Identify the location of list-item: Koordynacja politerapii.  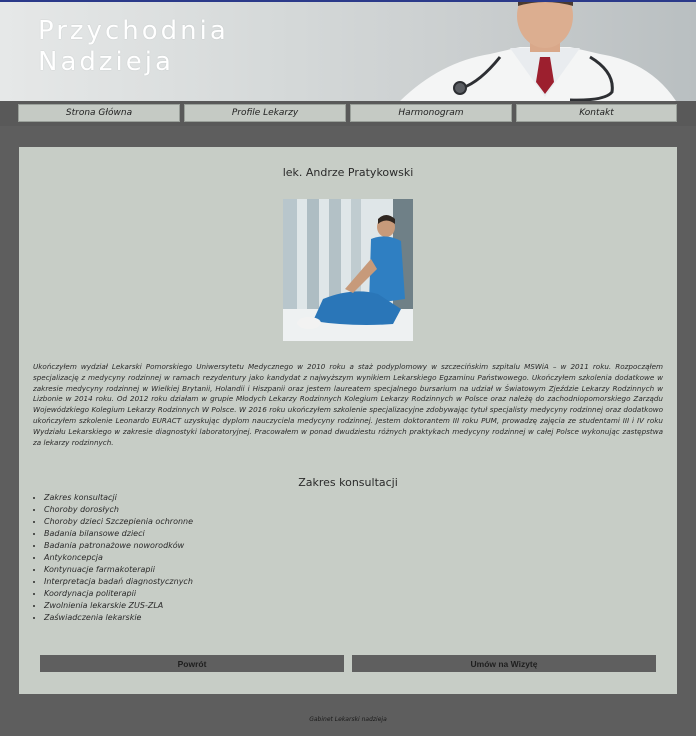
(118, 594).